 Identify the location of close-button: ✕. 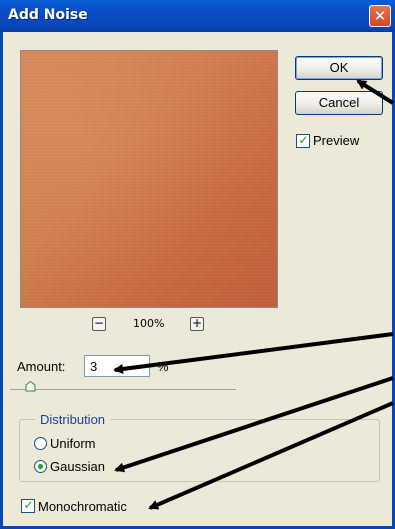
(380, 16).